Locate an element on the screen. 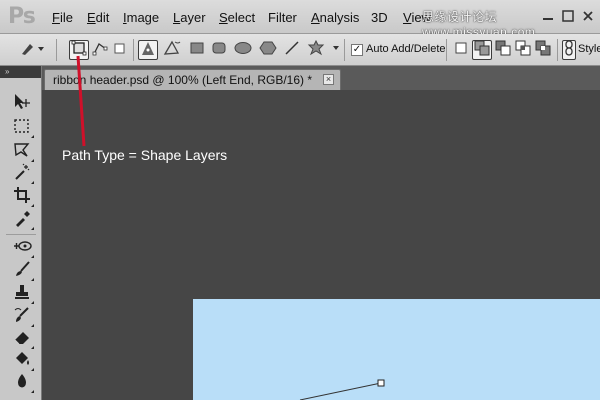 The image size is (600, 400). subtract-area-icon is located at coordinates (503, 50).